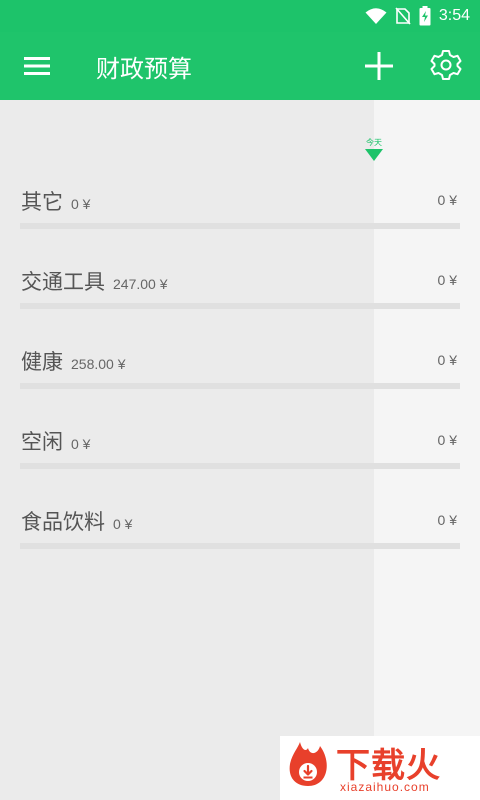 This screenshot has width=480, height=800. I want to click on app-bar: 财政预算, so click(240, 66).